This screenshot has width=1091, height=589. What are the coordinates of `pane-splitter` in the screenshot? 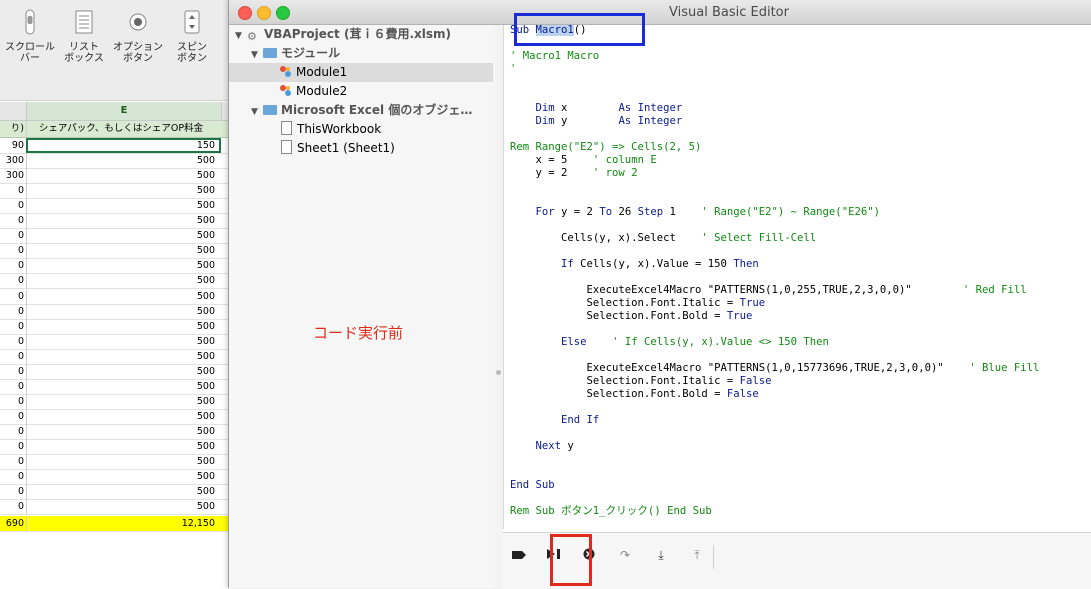 It's located at (499, 306).